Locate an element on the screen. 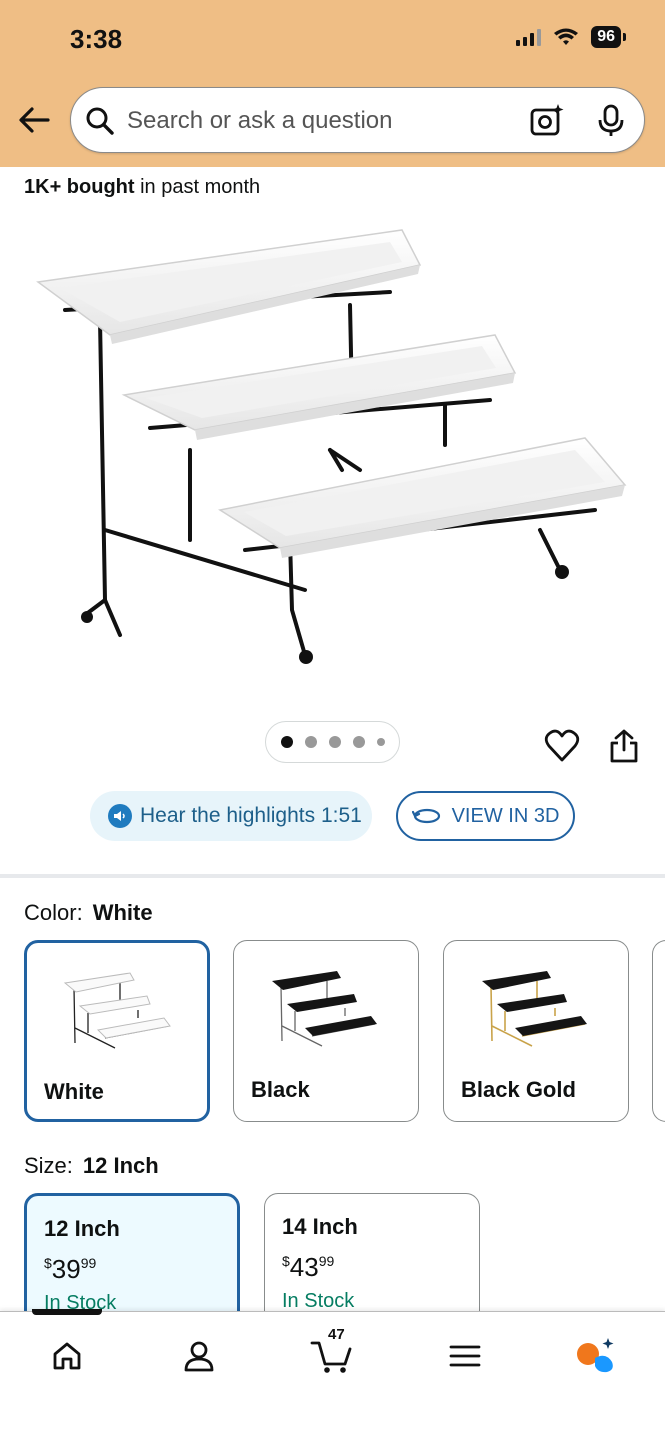 The image size is (665, 1440). size-selected-value: 12 Inch is located at coordinates (120, 1165).